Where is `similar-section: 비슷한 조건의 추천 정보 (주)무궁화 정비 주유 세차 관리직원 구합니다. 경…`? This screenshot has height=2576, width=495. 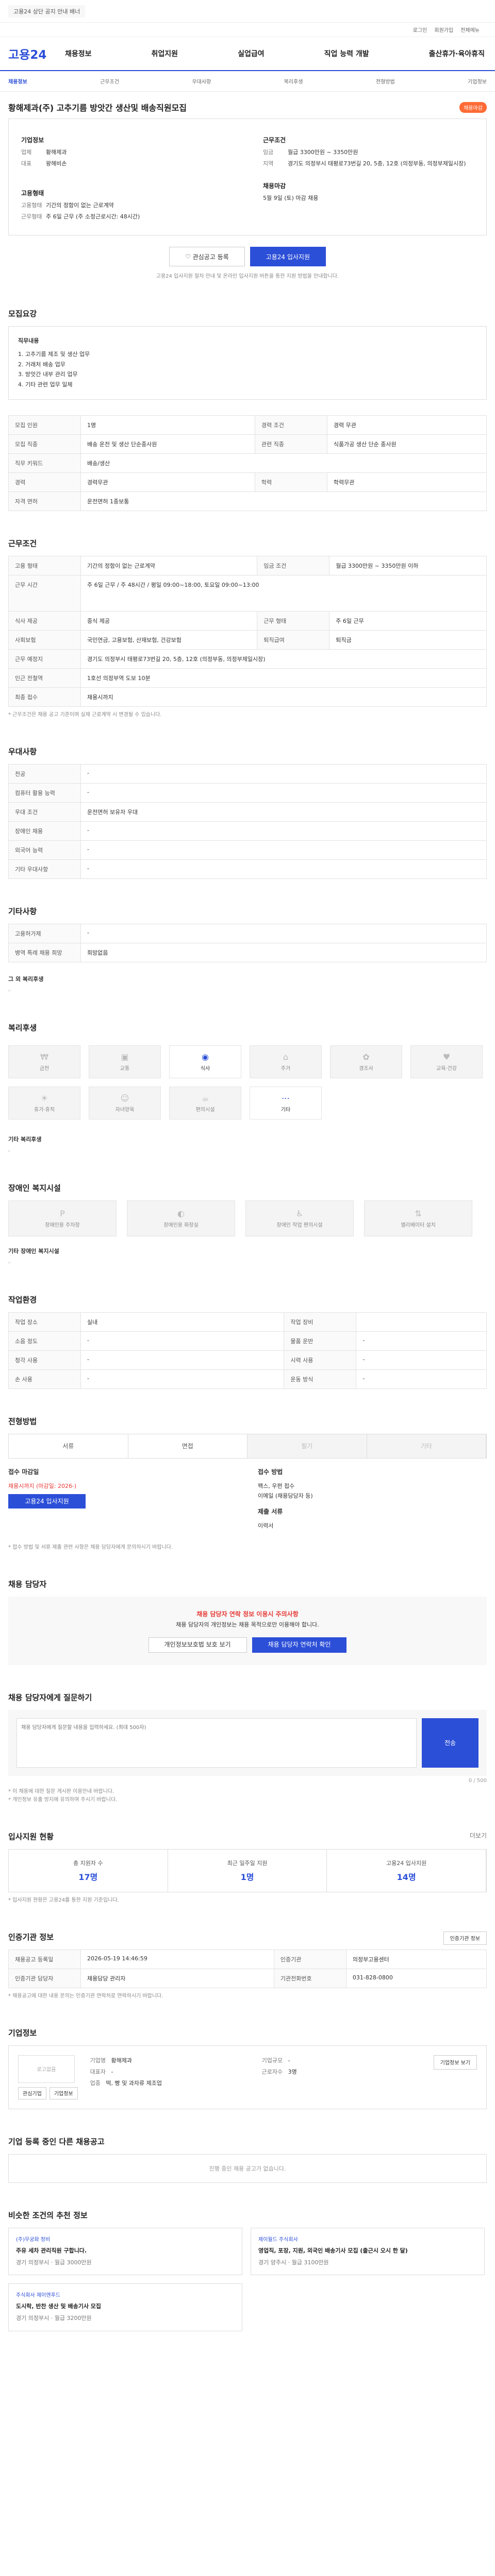
similar-section: 비슷한 조건의 추천 정보 (주)무궁화 정비 주유 세차 관리직원 구합니다. 경… is located at coordinates (247, 2271).